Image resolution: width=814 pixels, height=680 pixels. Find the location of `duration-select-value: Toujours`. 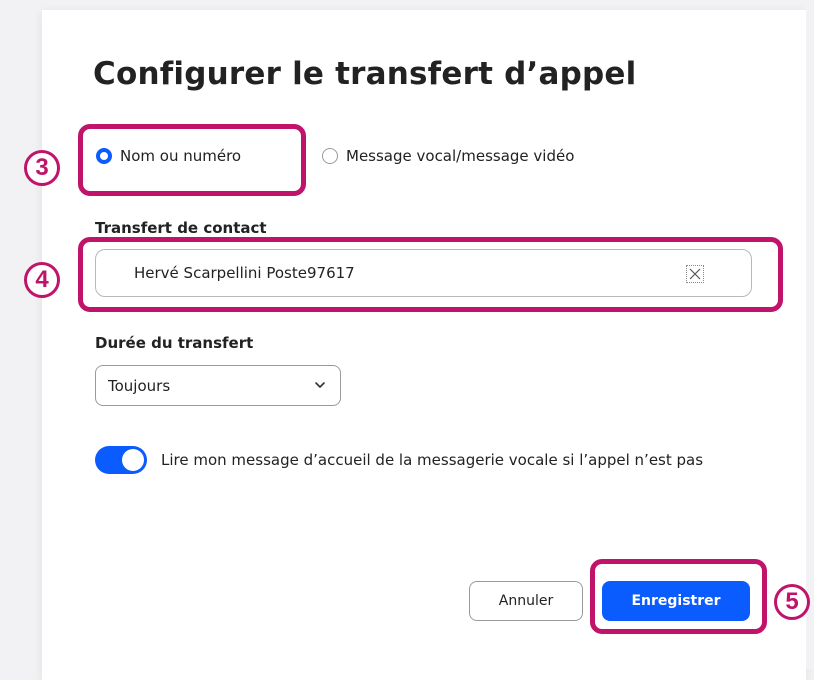

duration-select-value: Toujours is located at coordinates (139, 385).